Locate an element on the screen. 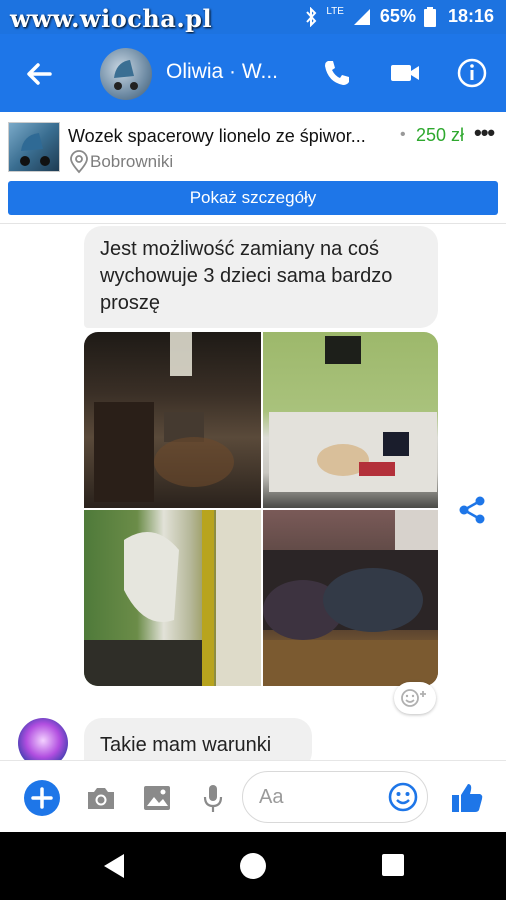  video-call-icon is located at coordinates (405, 73).